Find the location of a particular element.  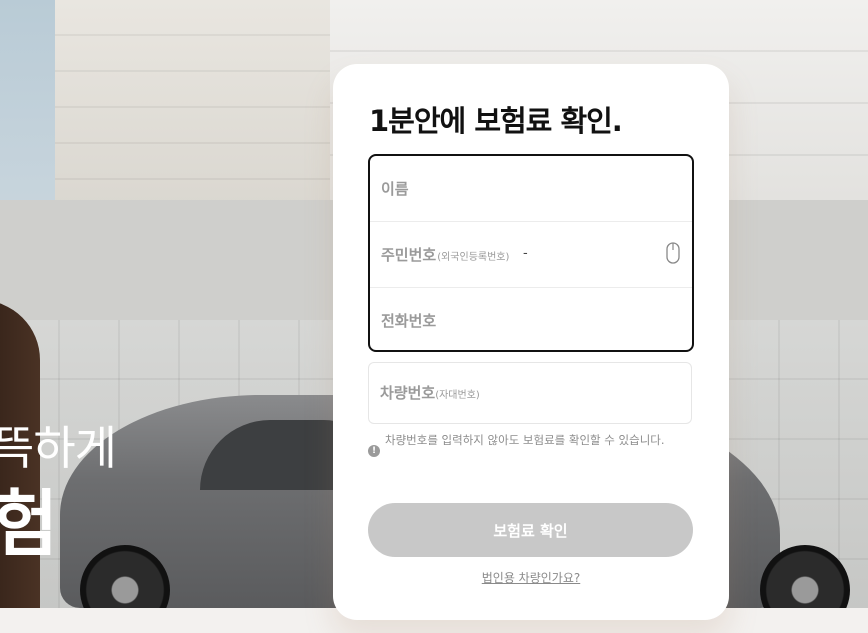

building-left is located at coordinates (205, 110).